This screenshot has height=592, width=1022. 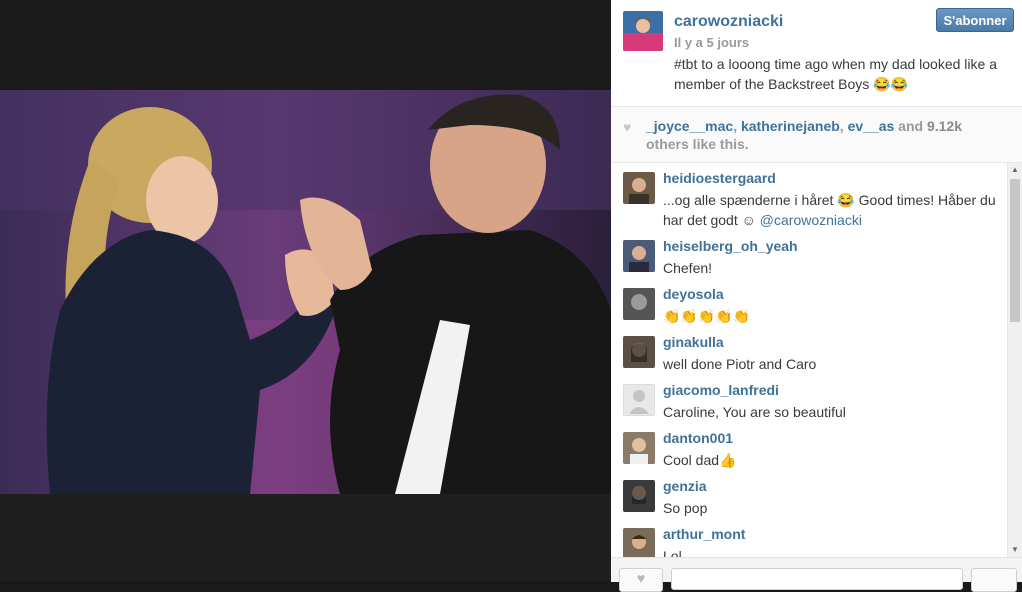 What do you see at coordinates (809, 447) in the screenshot?
I see `comment-item: danton001 Cool dad👍` at bounding box center [809, 447].